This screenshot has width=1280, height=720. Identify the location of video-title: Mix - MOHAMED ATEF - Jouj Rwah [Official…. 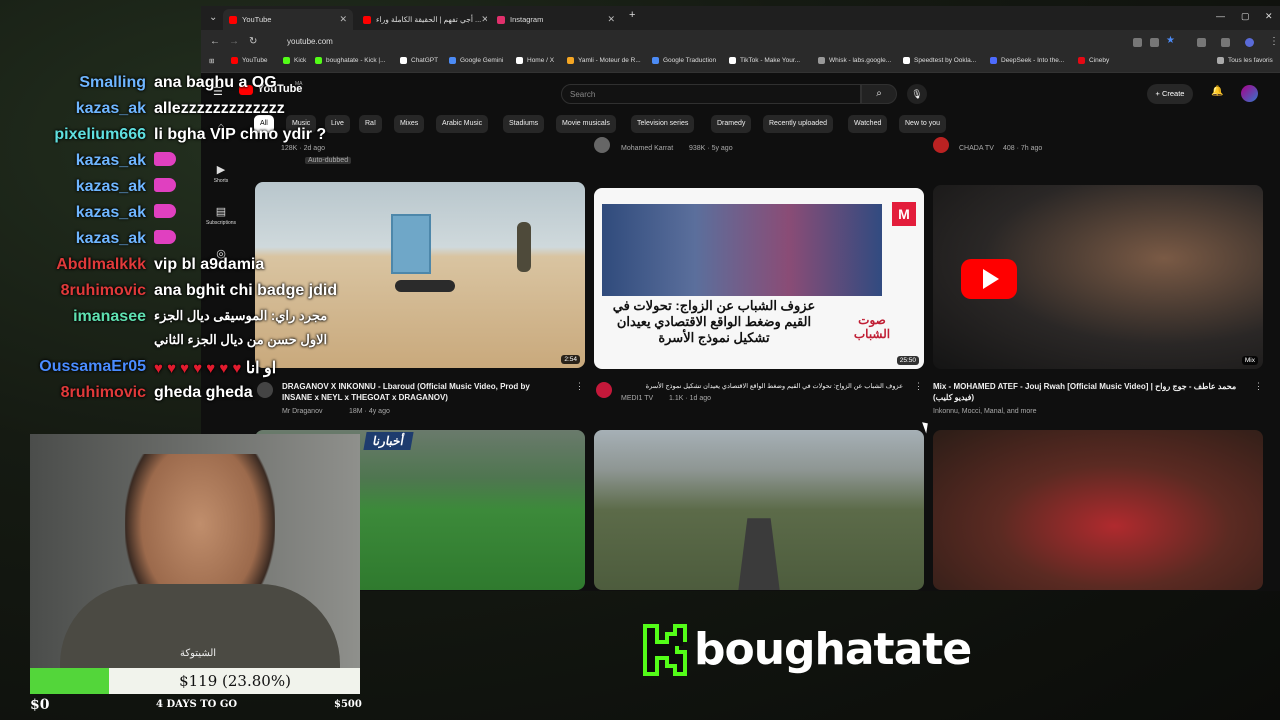
(1093, 392).